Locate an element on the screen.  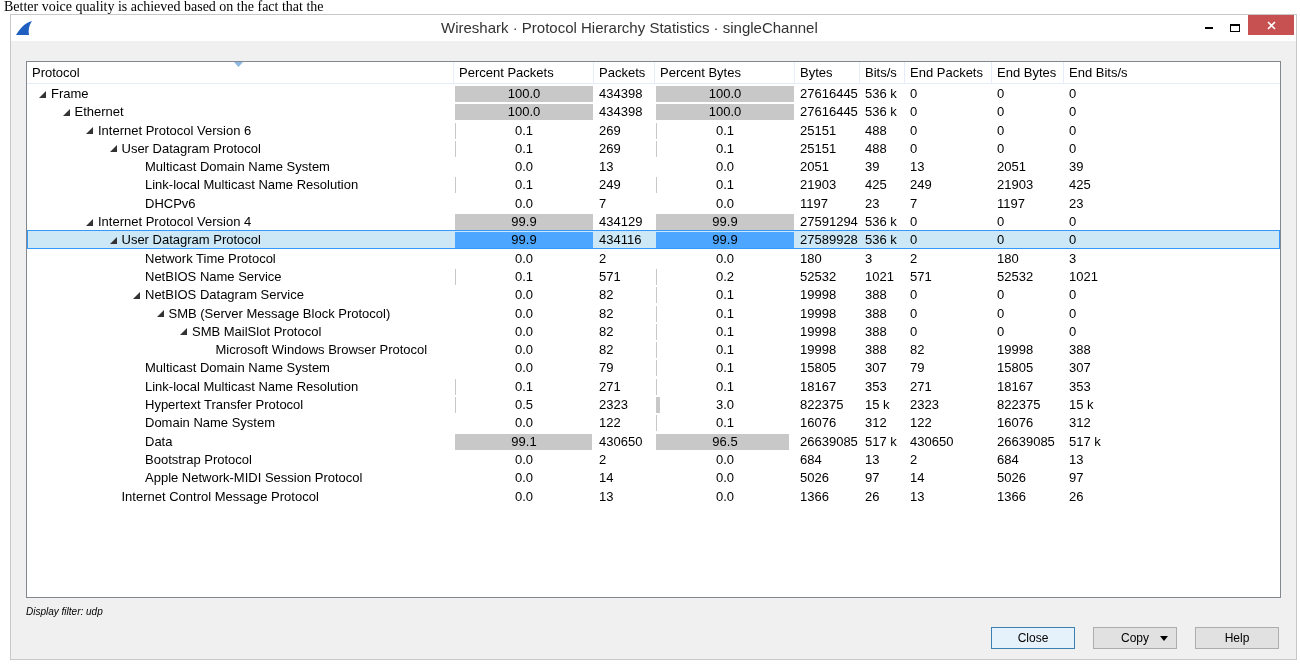
protocol-name: Internet Control Message Protocol is located at coordinates (219, 496).